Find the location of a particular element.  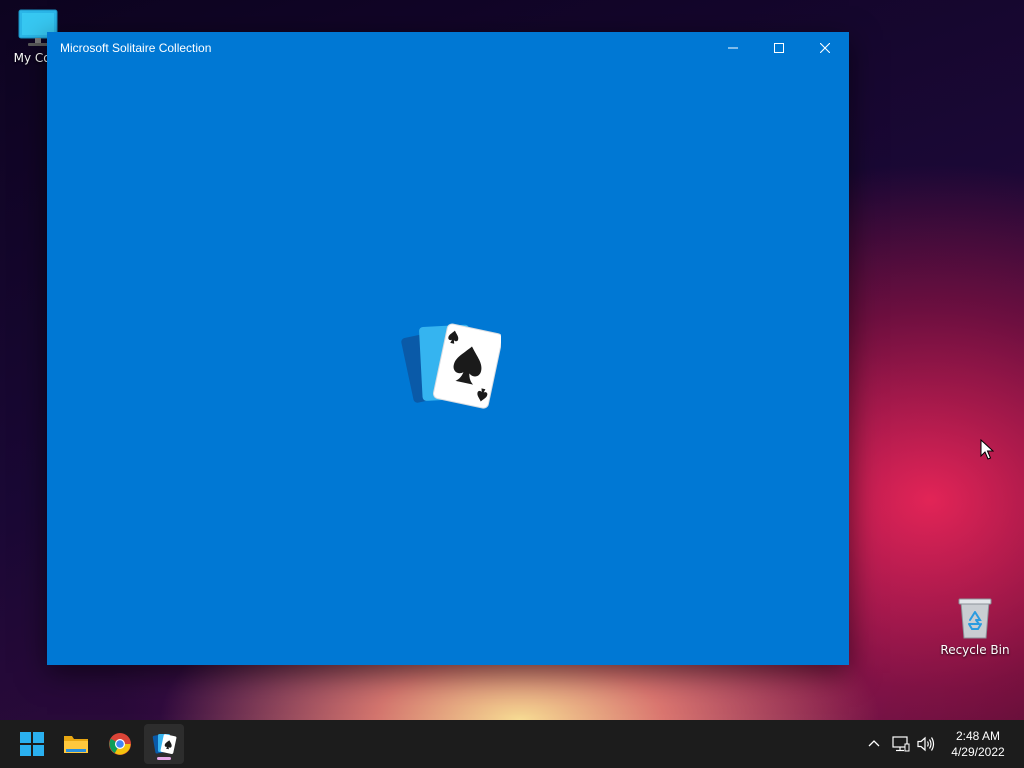

clock-time: 2:48 AM is located at coordinates (978, 736).